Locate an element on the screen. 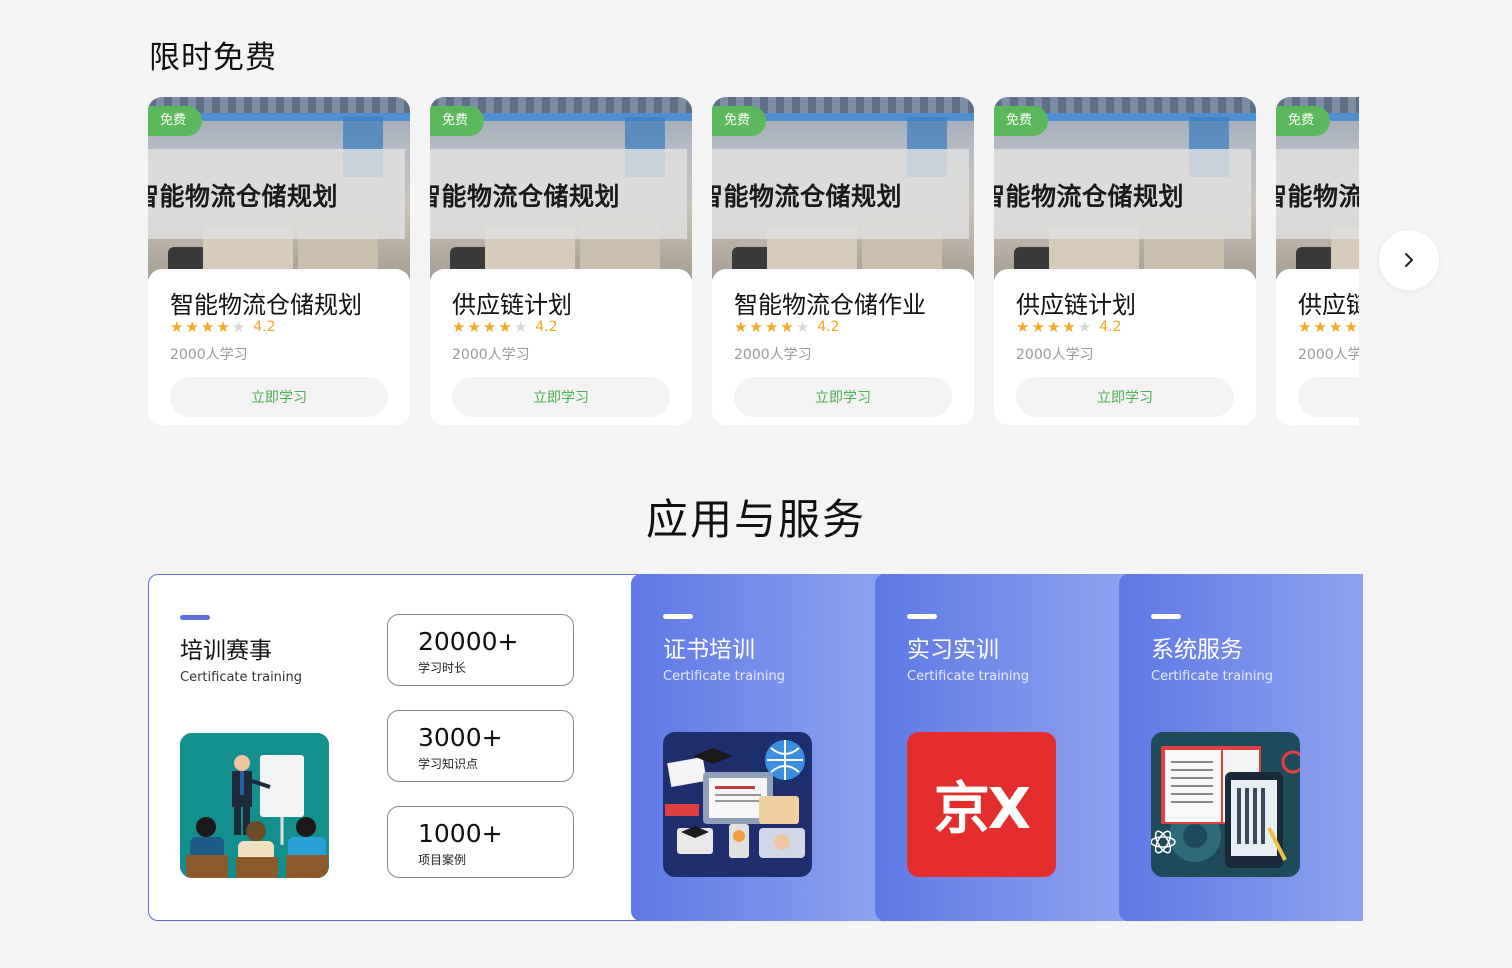  stat-box-cases: 1000+ 项目案例 is located at coordinates (480, 842).